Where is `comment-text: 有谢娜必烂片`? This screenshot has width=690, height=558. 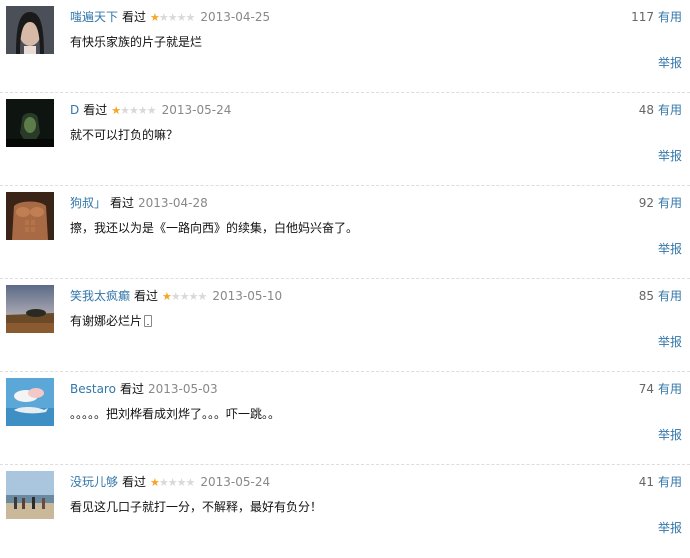 comment-text: 有谢娜必烂片 is located at coordinates (111, 321).